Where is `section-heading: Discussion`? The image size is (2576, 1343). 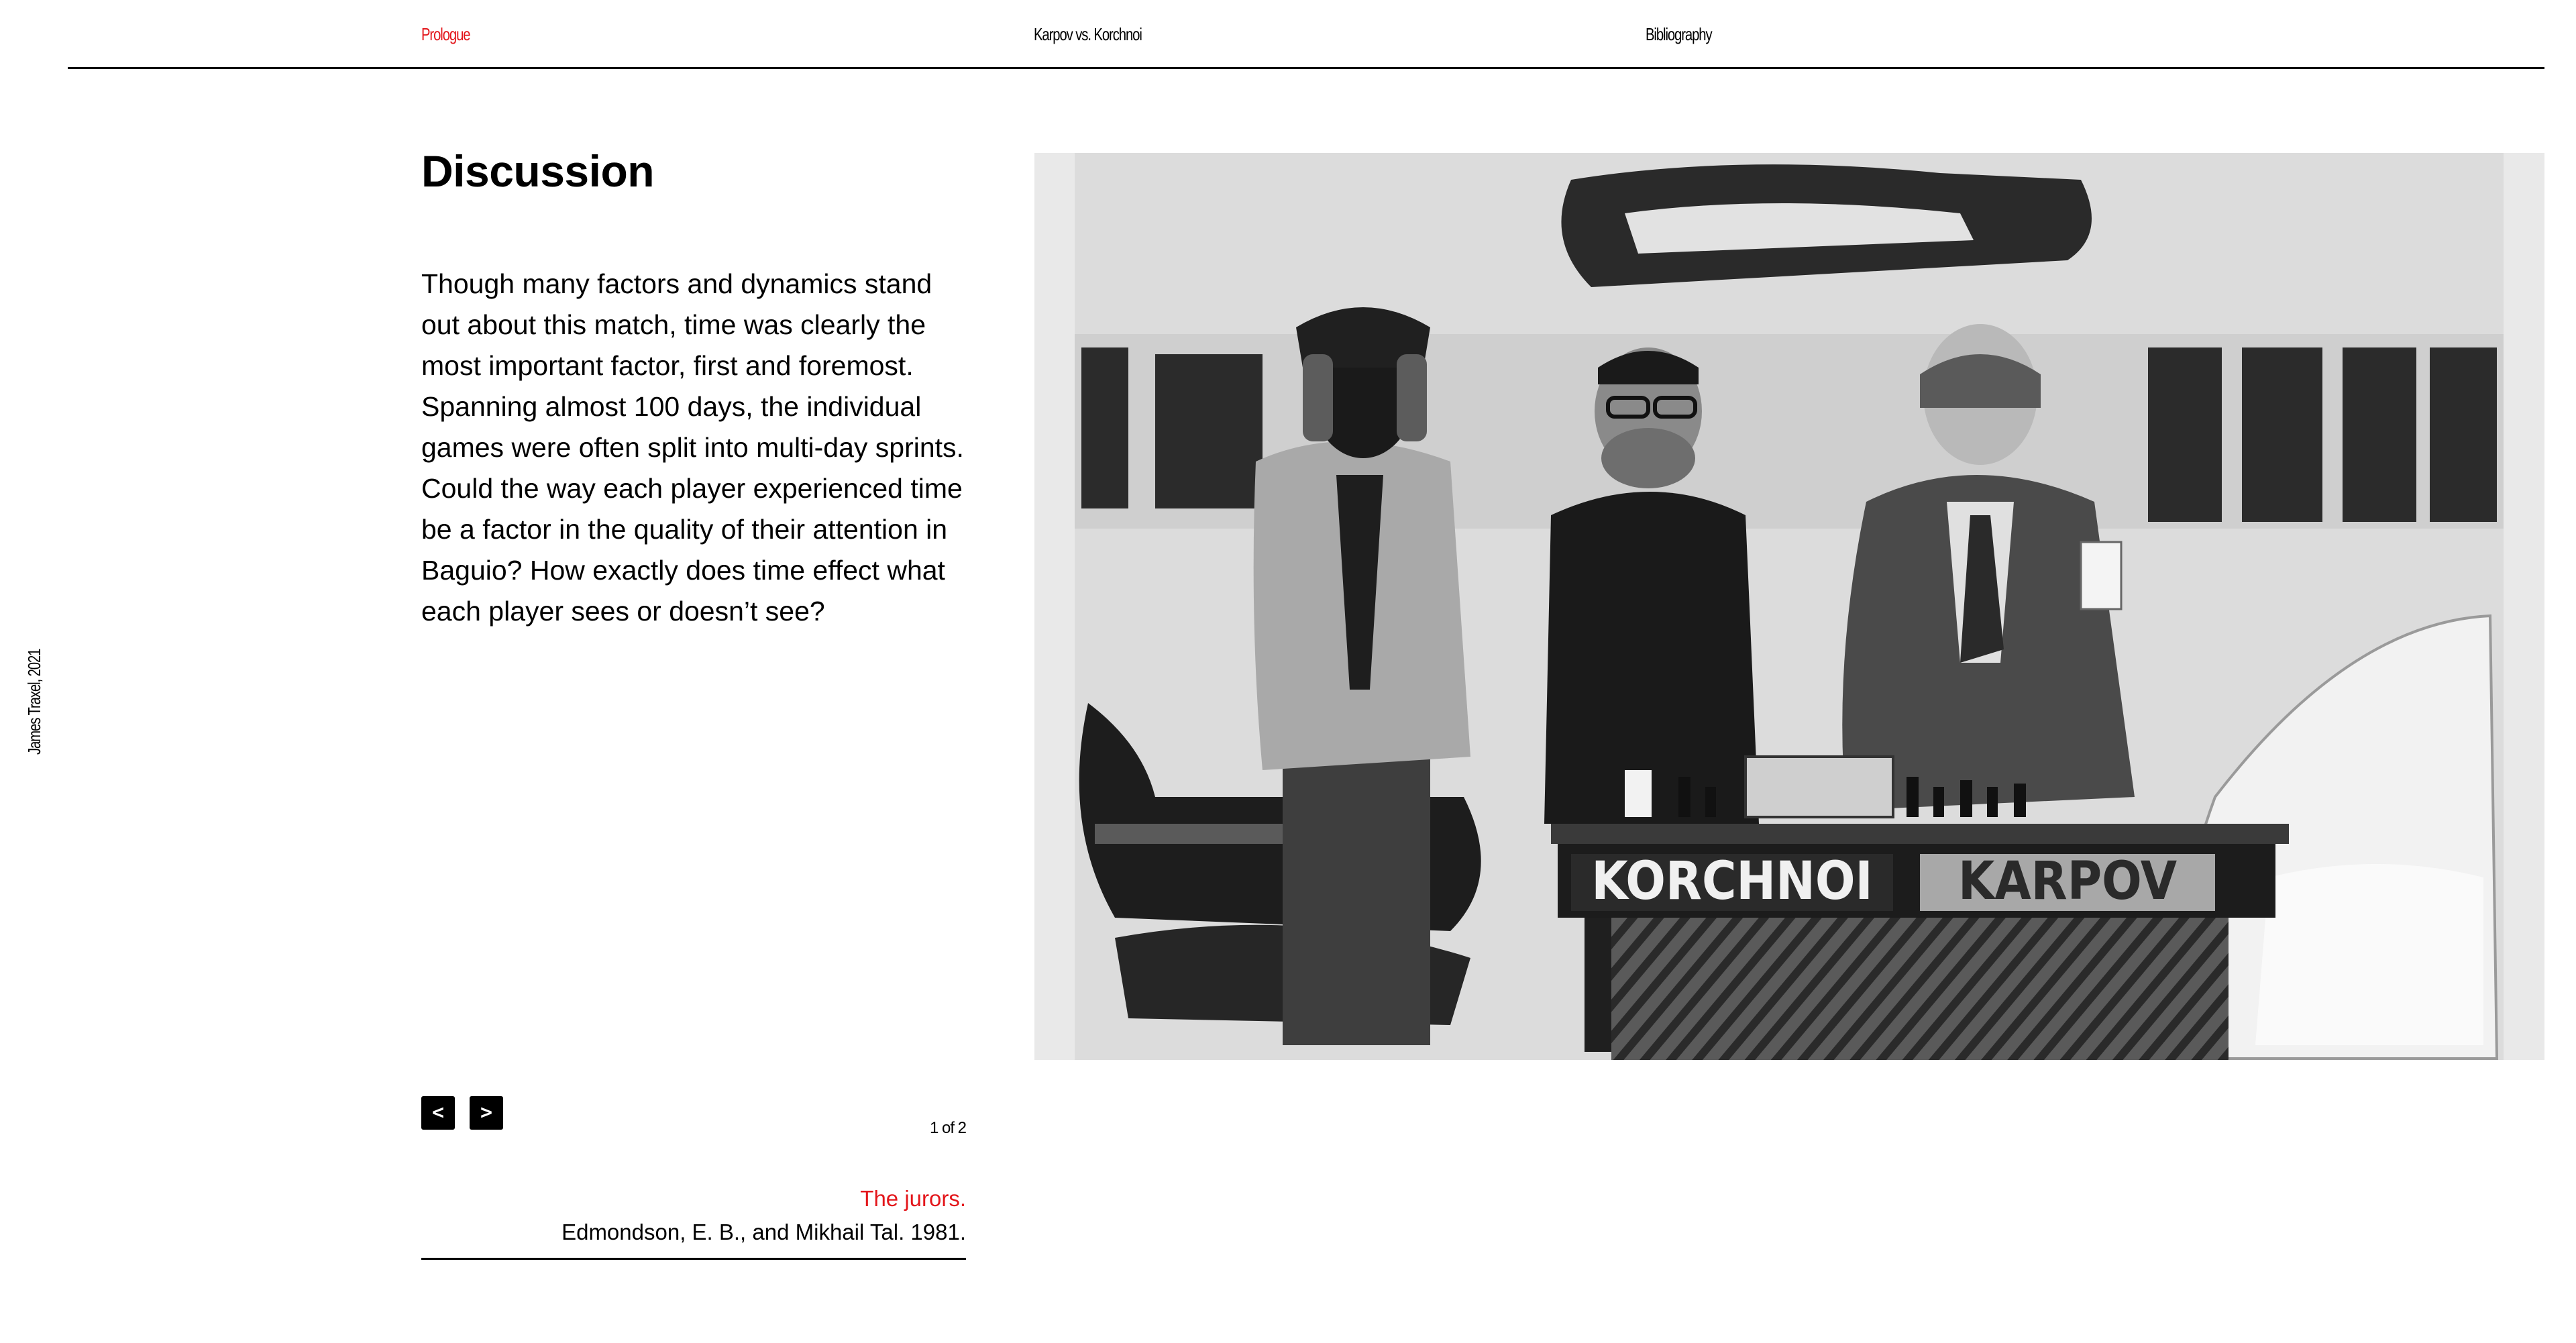 section-heading: Discussion is located at coordinates (538, 171).